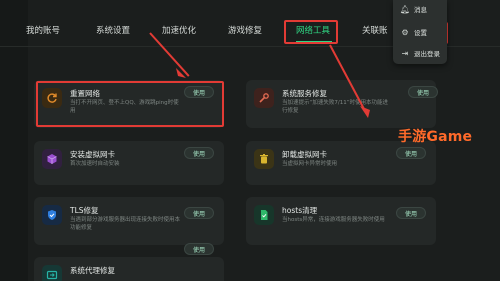 This screenshot has height=281, width=500. What do you see at coordinates (375, 31) in the screenshot?
I see `tab-linked-account: 关联账` at bounding box center [375, 31].